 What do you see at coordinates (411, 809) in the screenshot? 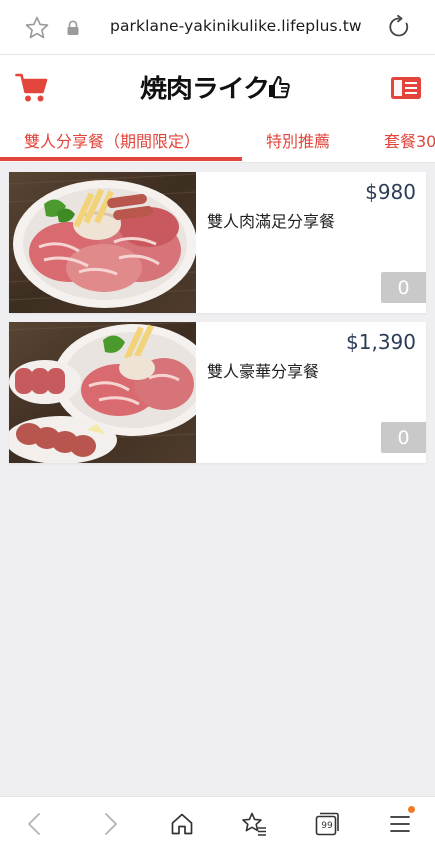
I see `notification-dot` at bounding box center [411, 809].